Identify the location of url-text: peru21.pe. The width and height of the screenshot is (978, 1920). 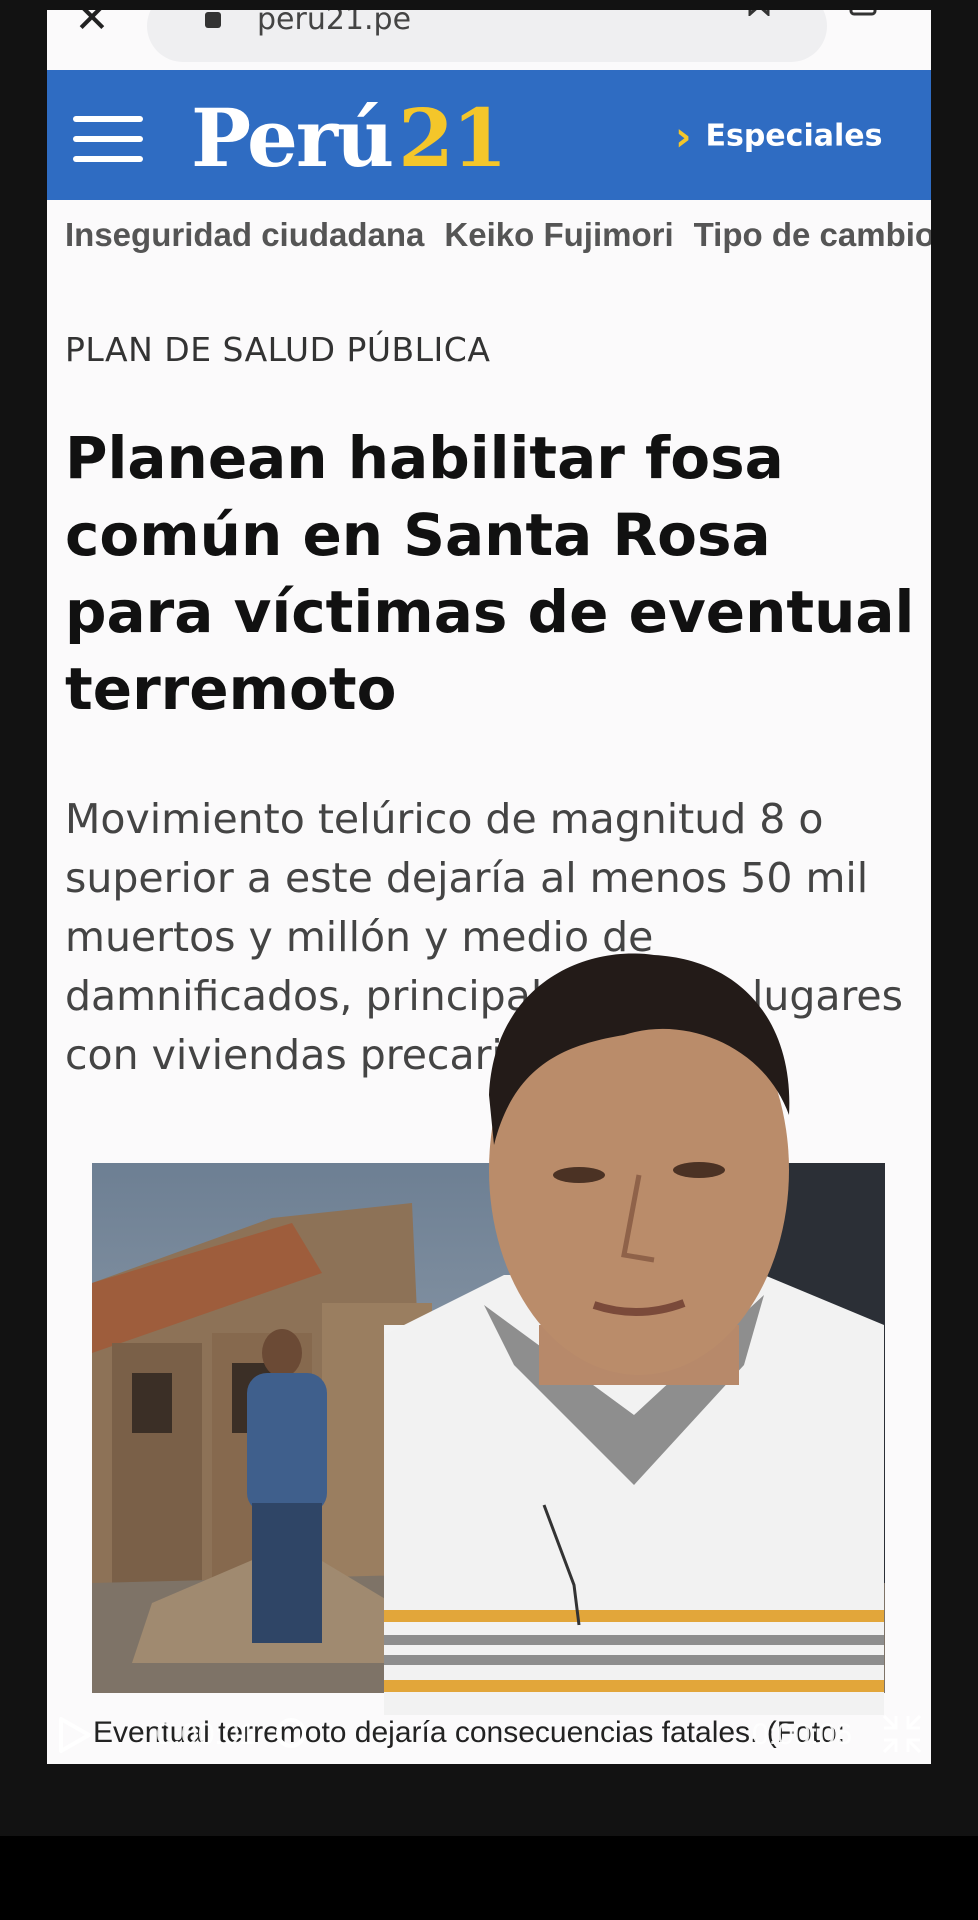
(334, 23).